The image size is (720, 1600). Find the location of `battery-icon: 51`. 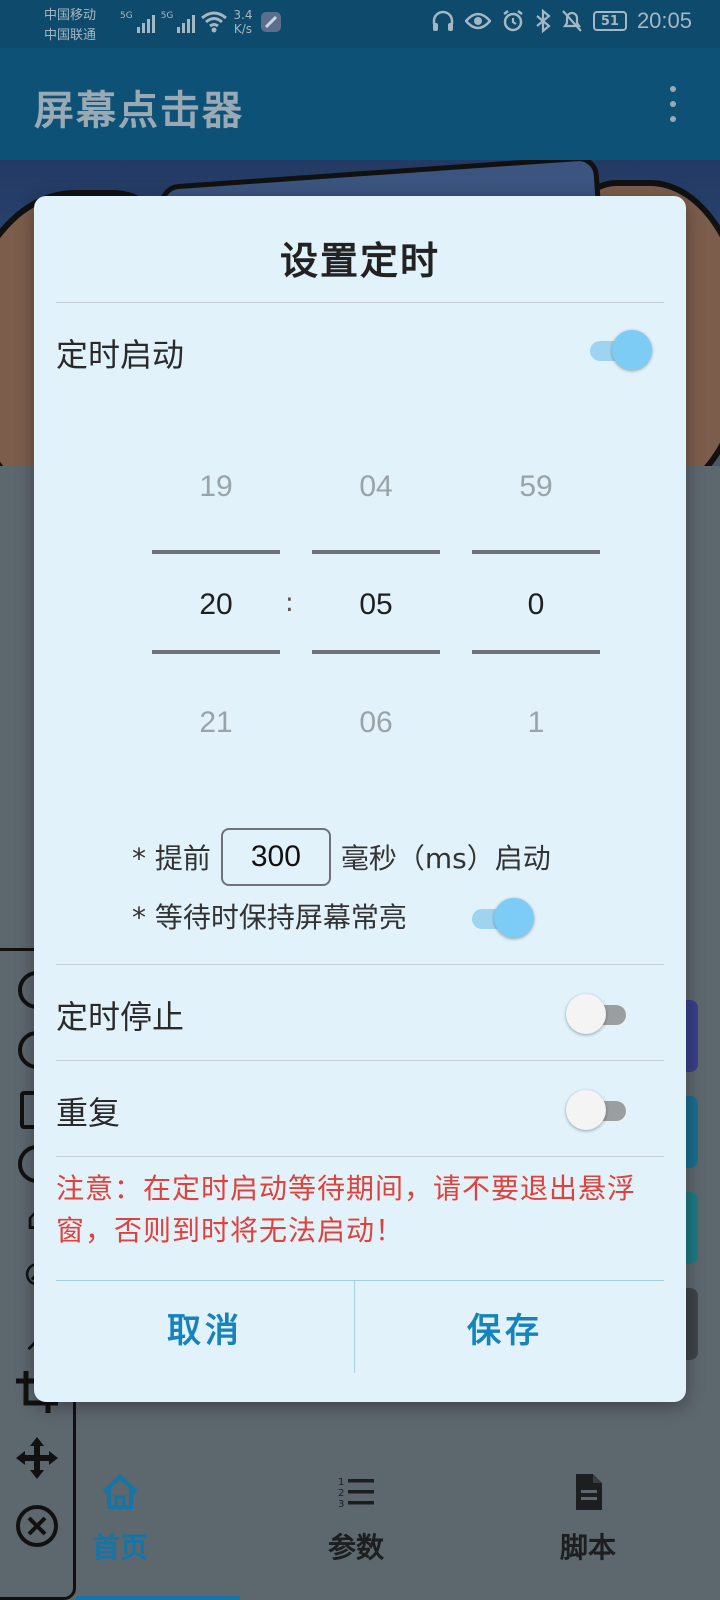

battery-icon: 51 is located at coordinates (609, 21).